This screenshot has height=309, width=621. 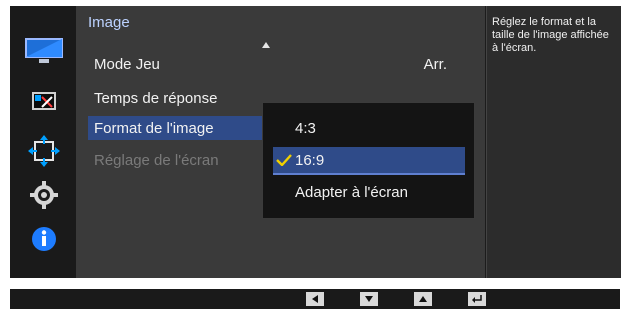 I want to click on checkmark-icon, so click(x=284, y=160).